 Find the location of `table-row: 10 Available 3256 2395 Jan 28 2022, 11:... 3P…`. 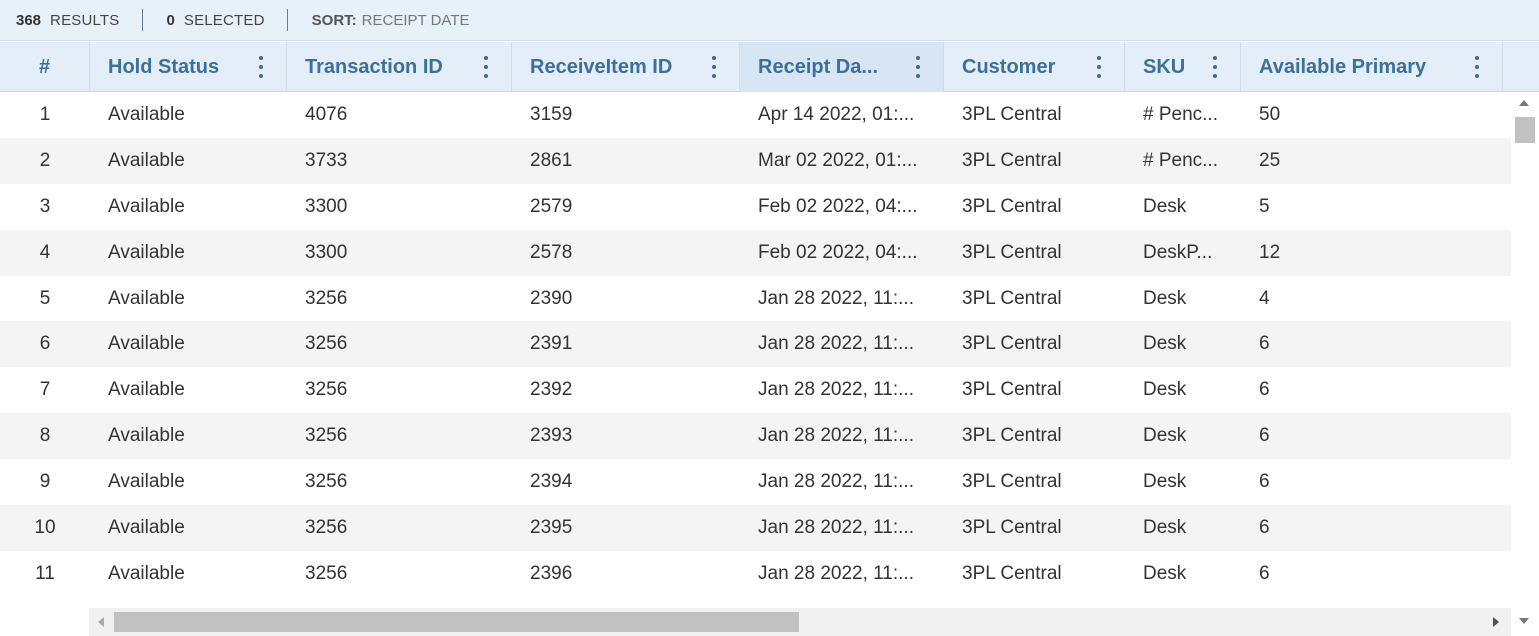

table-row: 10 Available 3256 2395 Jan 28 2022, 11:... 3P… is located at coordinates (755, 528).